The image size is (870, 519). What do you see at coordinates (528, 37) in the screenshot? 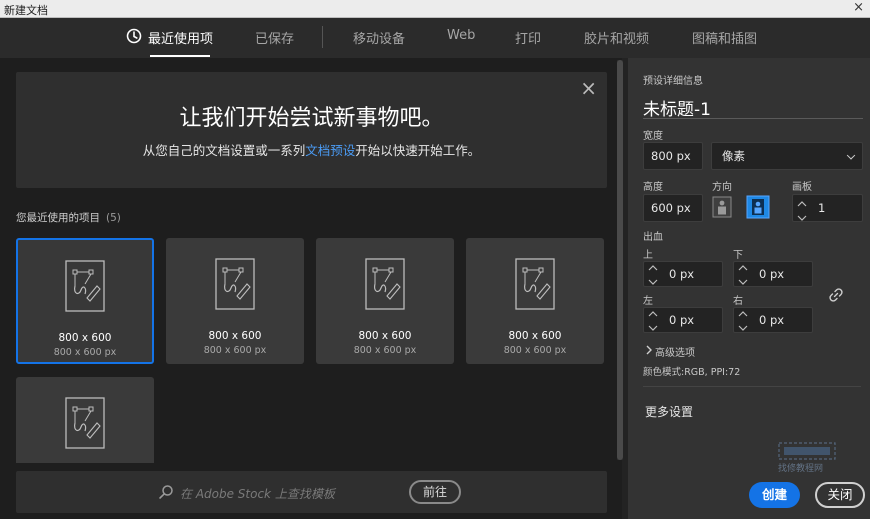
I see `tab-print: 打印` at bounding box center [528, 37].